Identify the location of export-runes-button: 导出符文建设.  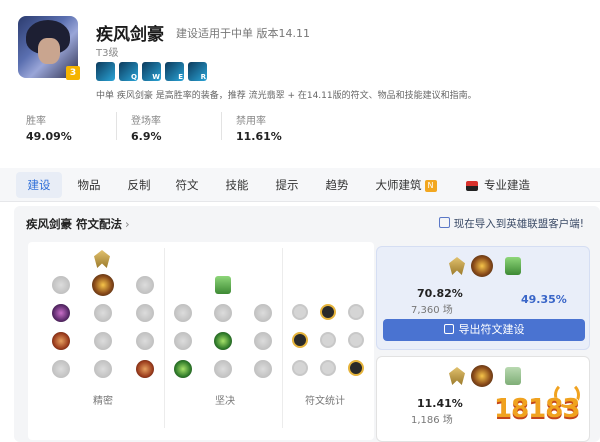
(484, 330).